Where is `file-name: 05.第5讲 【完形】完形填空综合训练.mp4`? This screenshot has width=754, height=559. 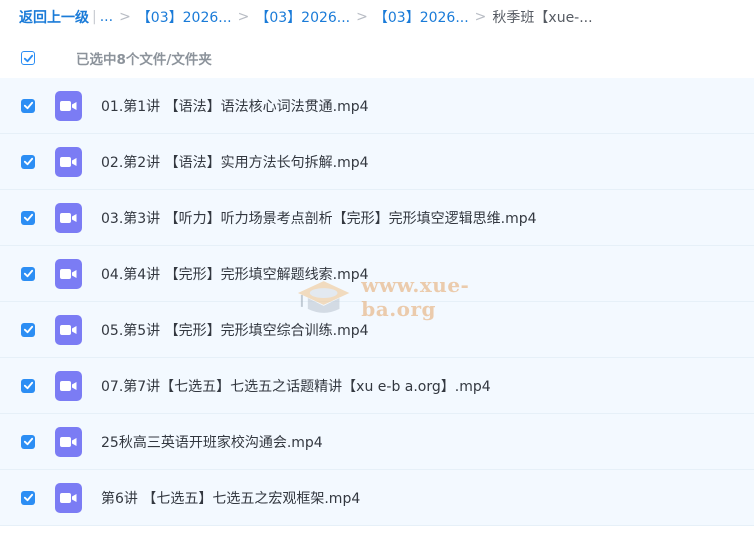
file-name: 05.第5讲 【完形】完形填空综合训练.mp4 is located at coordinates (235, 330).